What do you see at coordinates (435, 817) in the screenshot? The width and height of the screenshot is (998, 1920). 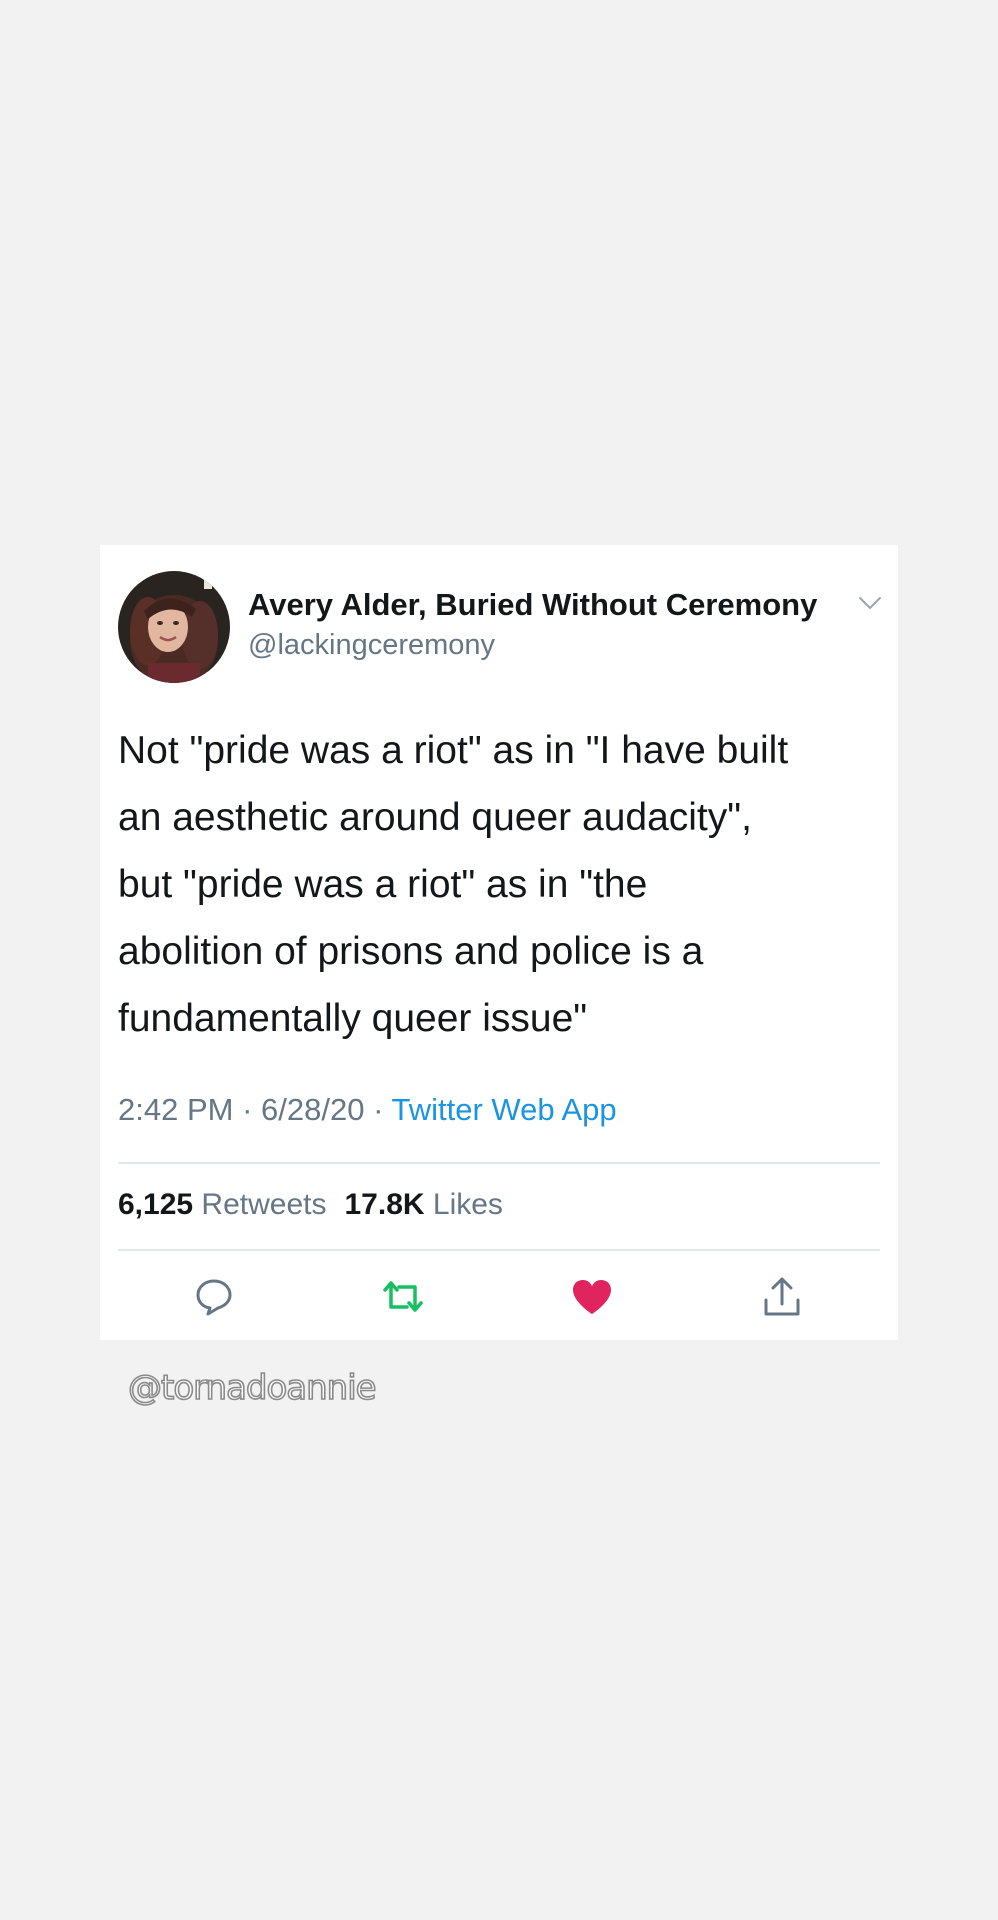 I see `tweet-text-line: an aesthetic around queer audacity",` at bounding box center [435, 817].